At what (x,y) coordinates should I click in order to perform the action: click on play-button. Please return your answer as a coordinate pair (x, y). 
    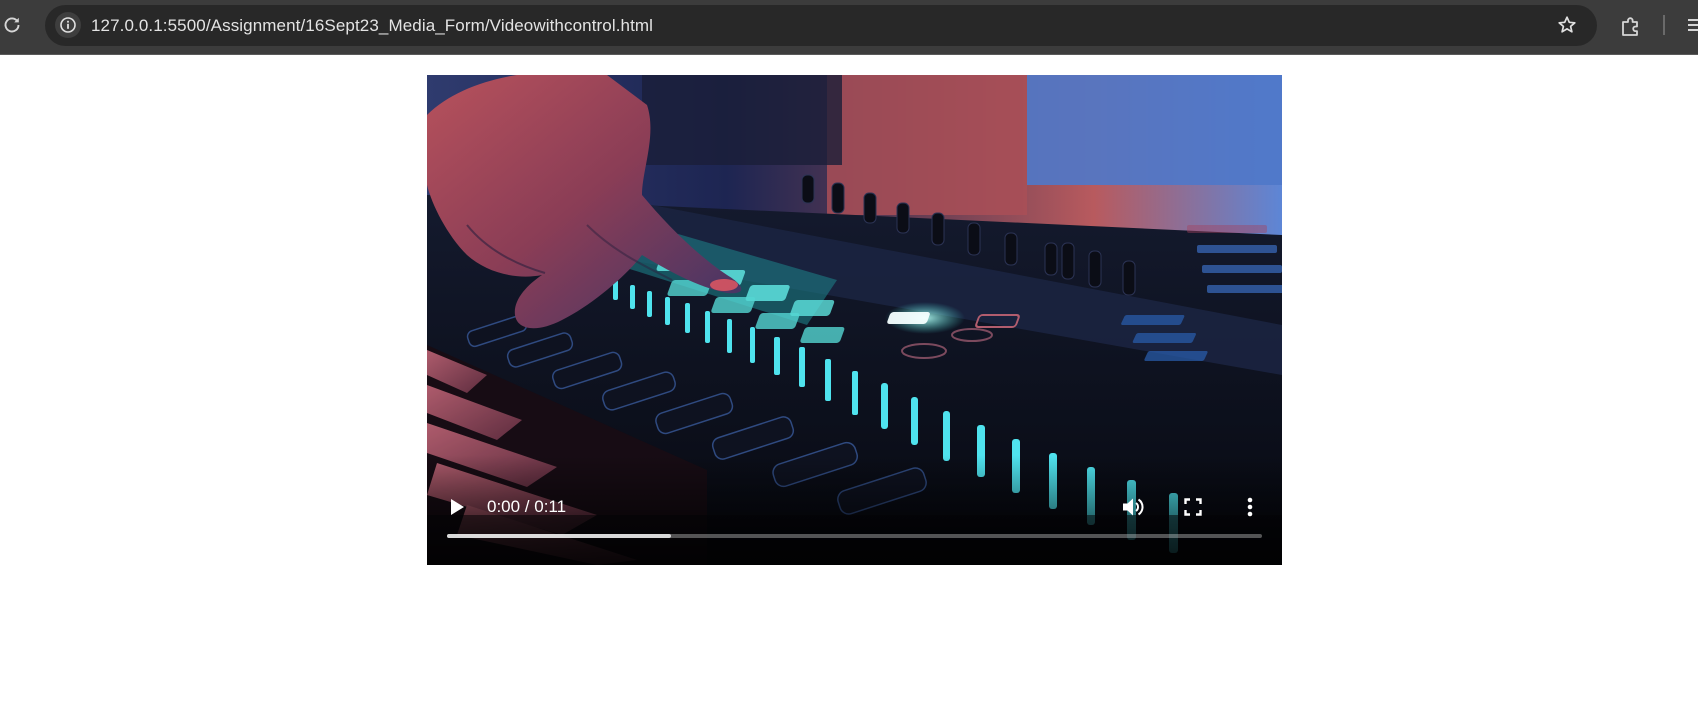
    Looking at the image, I should click on (457, 507).